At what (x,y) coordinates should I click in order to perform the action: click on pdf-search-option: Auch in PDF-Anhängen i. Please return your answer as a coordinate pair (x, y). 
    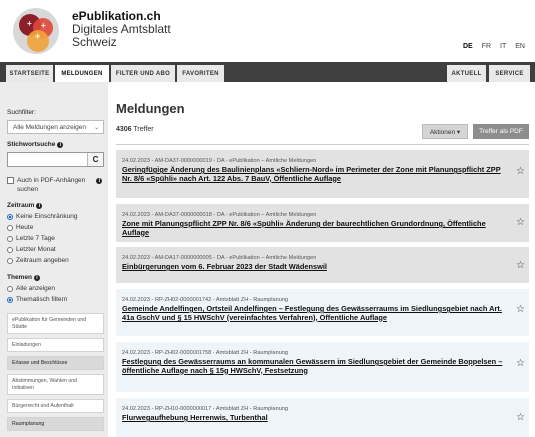
    Looking at the image, I should click on (55, 180).